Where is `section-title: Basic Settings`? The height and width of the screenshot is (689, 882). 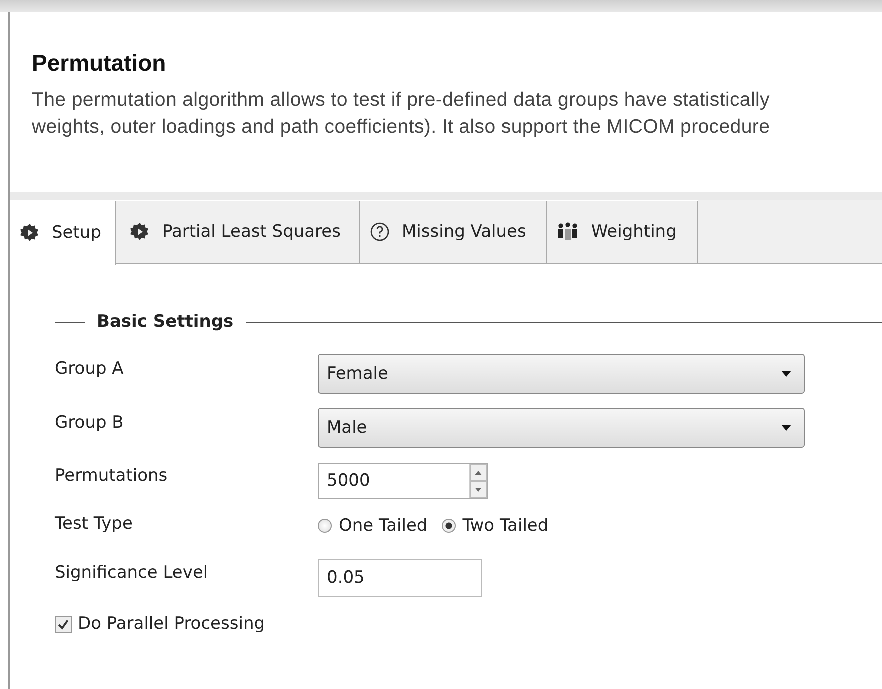 section-title: Basic Settings is located at coordinates (165, 322).